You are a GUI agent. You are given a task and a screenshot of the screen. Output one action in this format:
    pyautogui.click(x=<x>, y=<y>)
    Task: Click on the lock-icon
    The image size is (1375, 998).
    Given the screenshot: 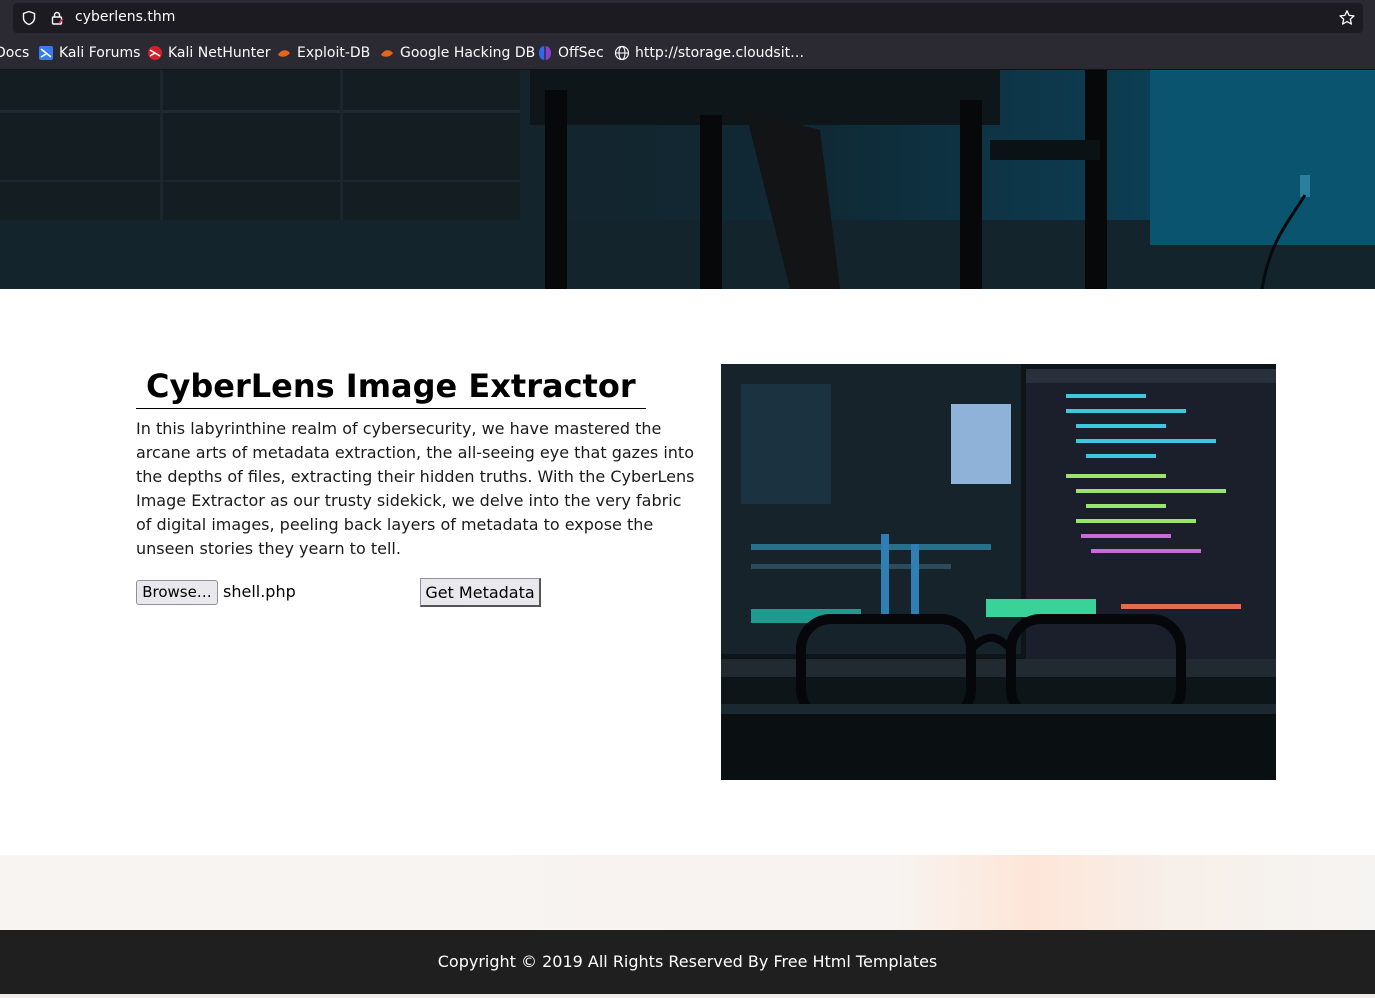 What is the action you would take?
    pyautogui.click(x=57, y=18)
    